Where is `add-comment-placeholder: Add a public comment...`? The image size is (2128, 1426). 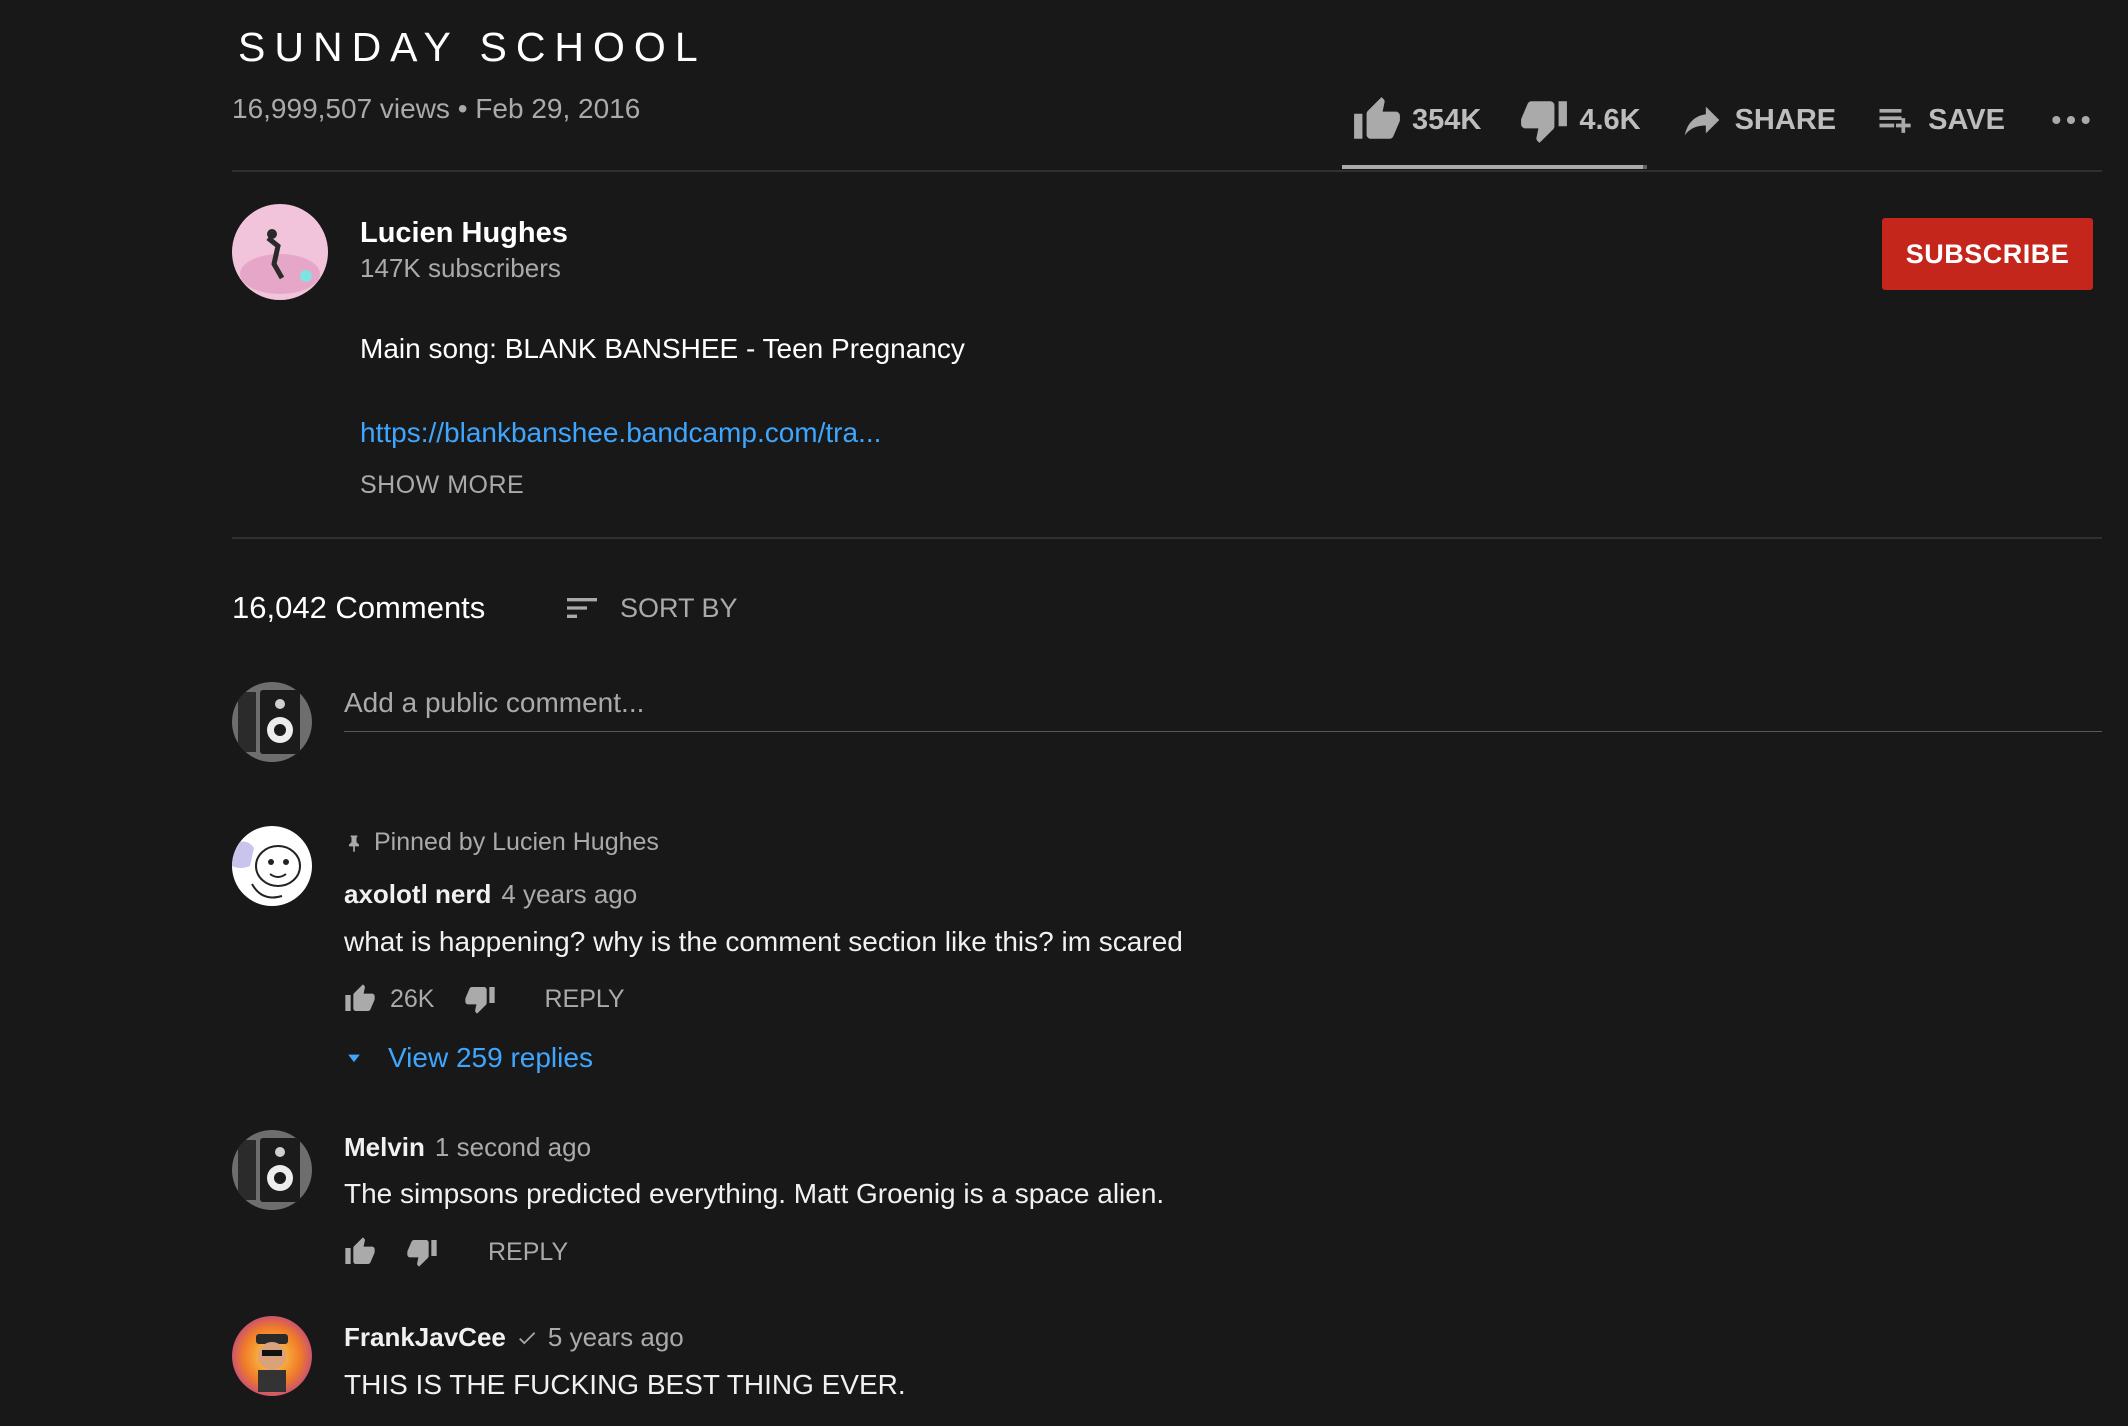
add-comment-placeholder: Add a public comment... is located at coordinates (494, 703).